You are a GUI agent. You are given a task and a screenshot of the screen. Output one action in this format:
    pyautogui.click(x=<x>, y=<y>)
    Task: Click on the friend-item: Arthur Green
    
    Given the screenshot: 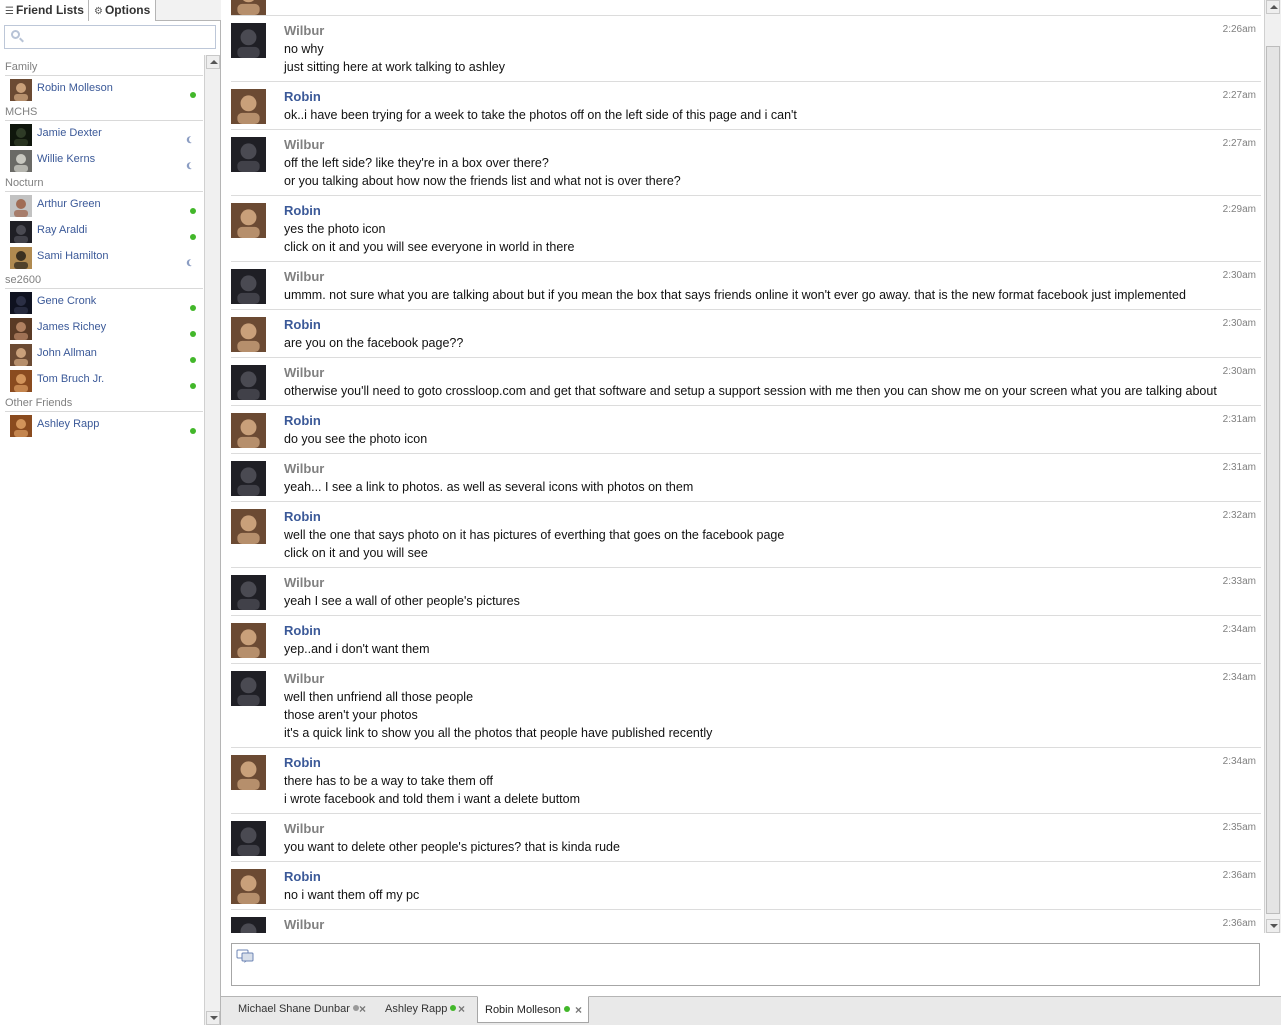 What is the action you would take?
    pyautogui.click(x=102, y=206)
    